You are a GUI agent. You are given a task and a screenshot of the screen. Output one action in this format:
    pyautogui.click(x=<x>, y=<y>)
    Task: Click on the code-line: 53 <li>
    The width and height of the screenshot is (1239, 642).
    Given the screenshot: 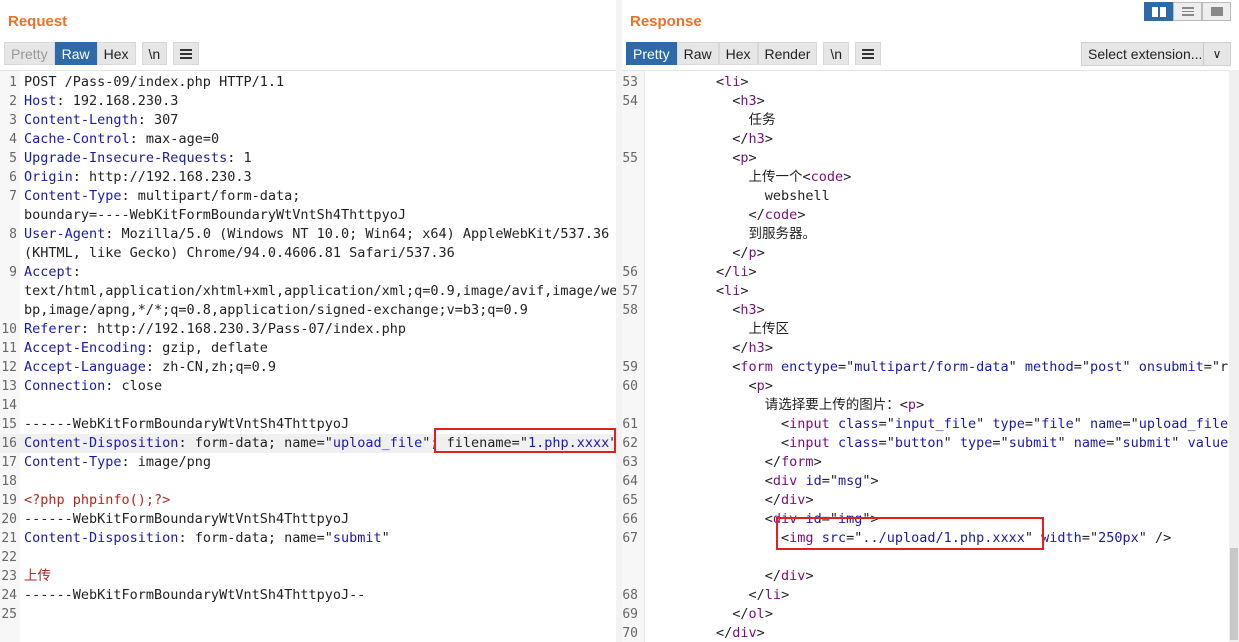 What is the action you would take?
    pyautogui.click(x=930, y=82)
    